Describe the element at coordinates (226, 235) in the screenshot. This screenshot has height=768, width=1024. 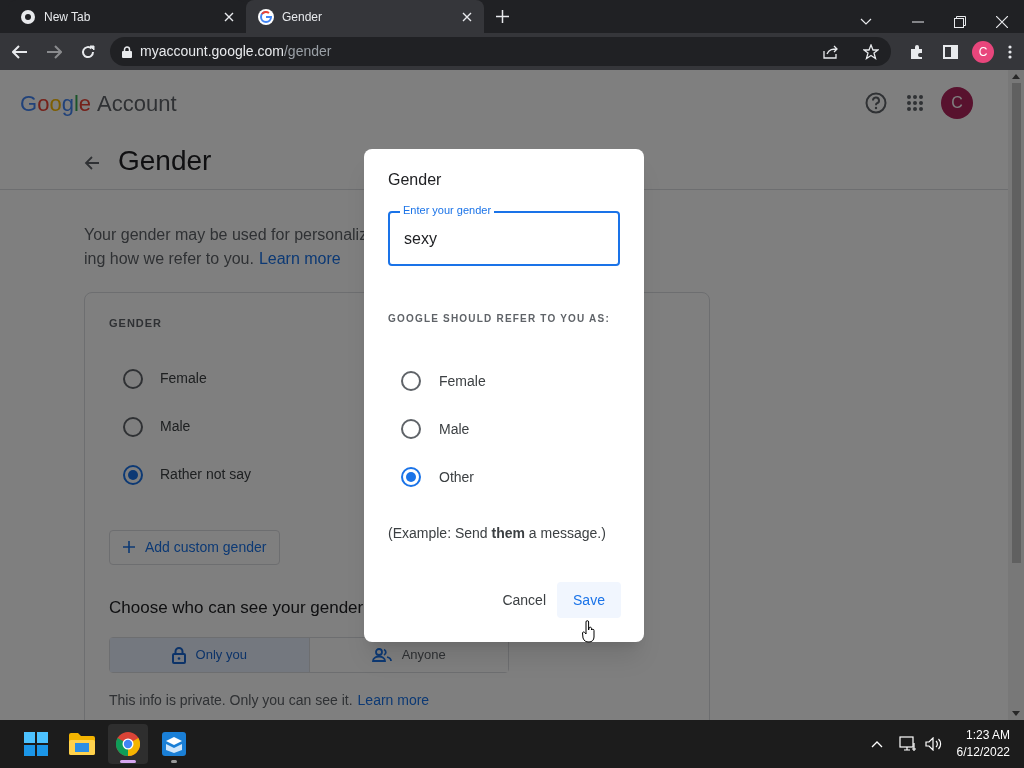
I see `intro-text: Your gender may be used for personaliz` at that location.